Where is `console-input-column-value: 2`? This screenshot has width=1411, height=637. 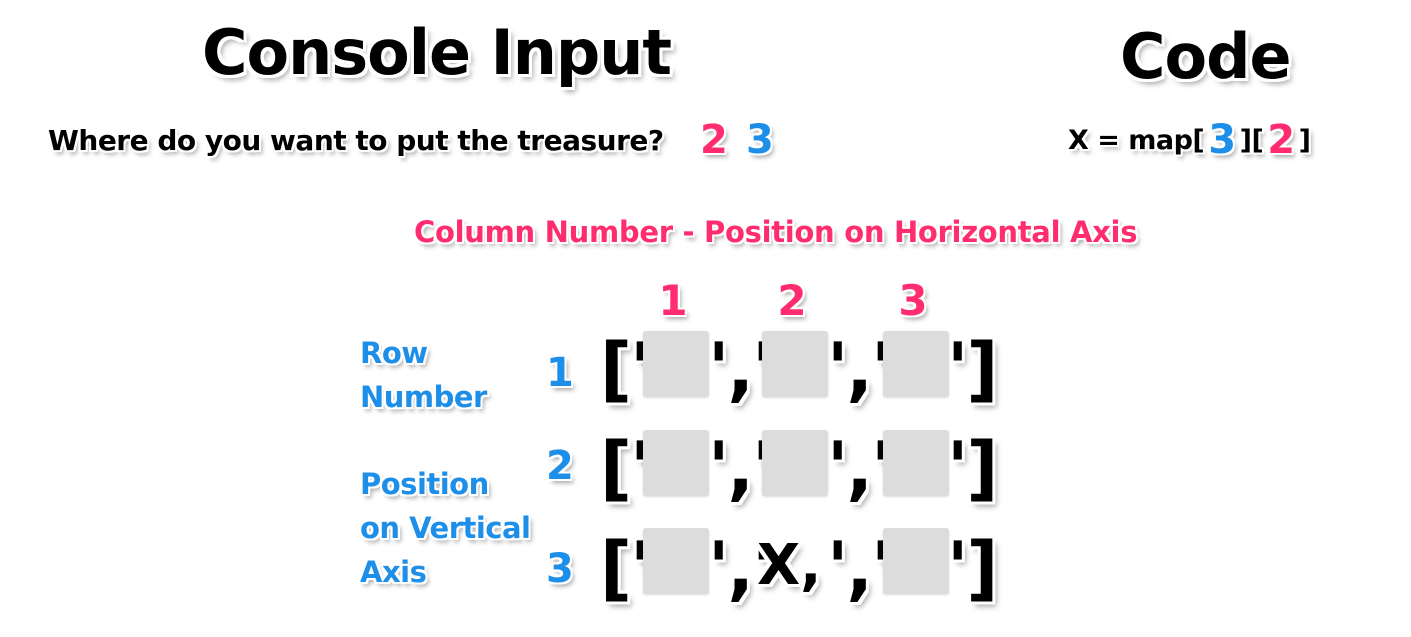
console-input-column-value: 2 is located at coordinates (714, 140).